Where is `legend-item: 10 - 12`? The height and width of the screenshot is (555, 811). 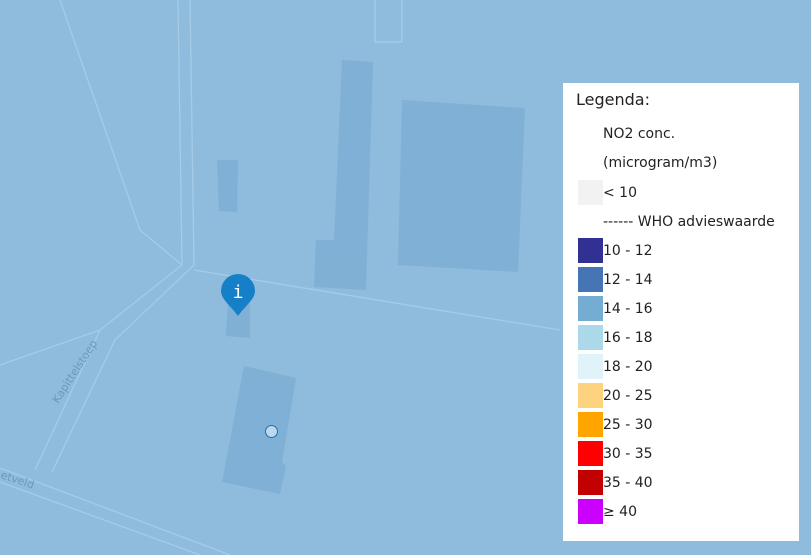 legend-item: 10 - 12 is located at coordinates (687, 250).